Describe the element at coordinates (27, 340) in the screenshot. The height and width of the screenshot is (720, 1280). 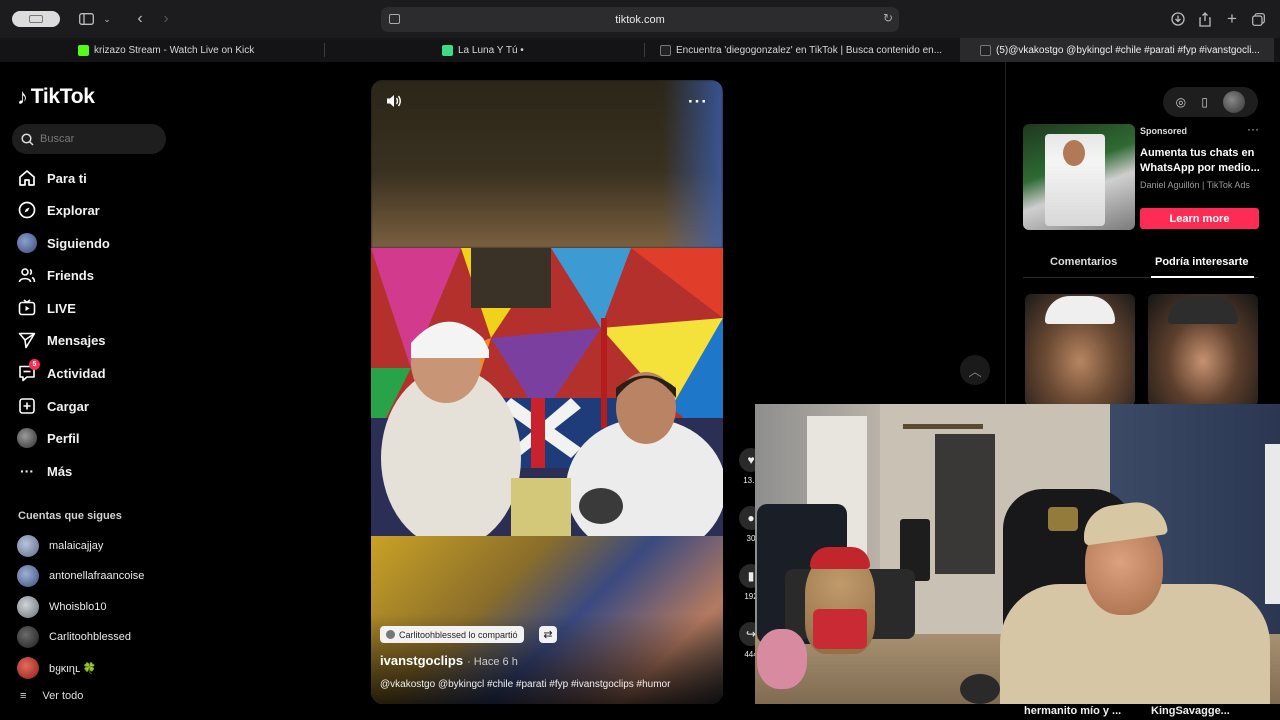
I see `send-icon` at that location.